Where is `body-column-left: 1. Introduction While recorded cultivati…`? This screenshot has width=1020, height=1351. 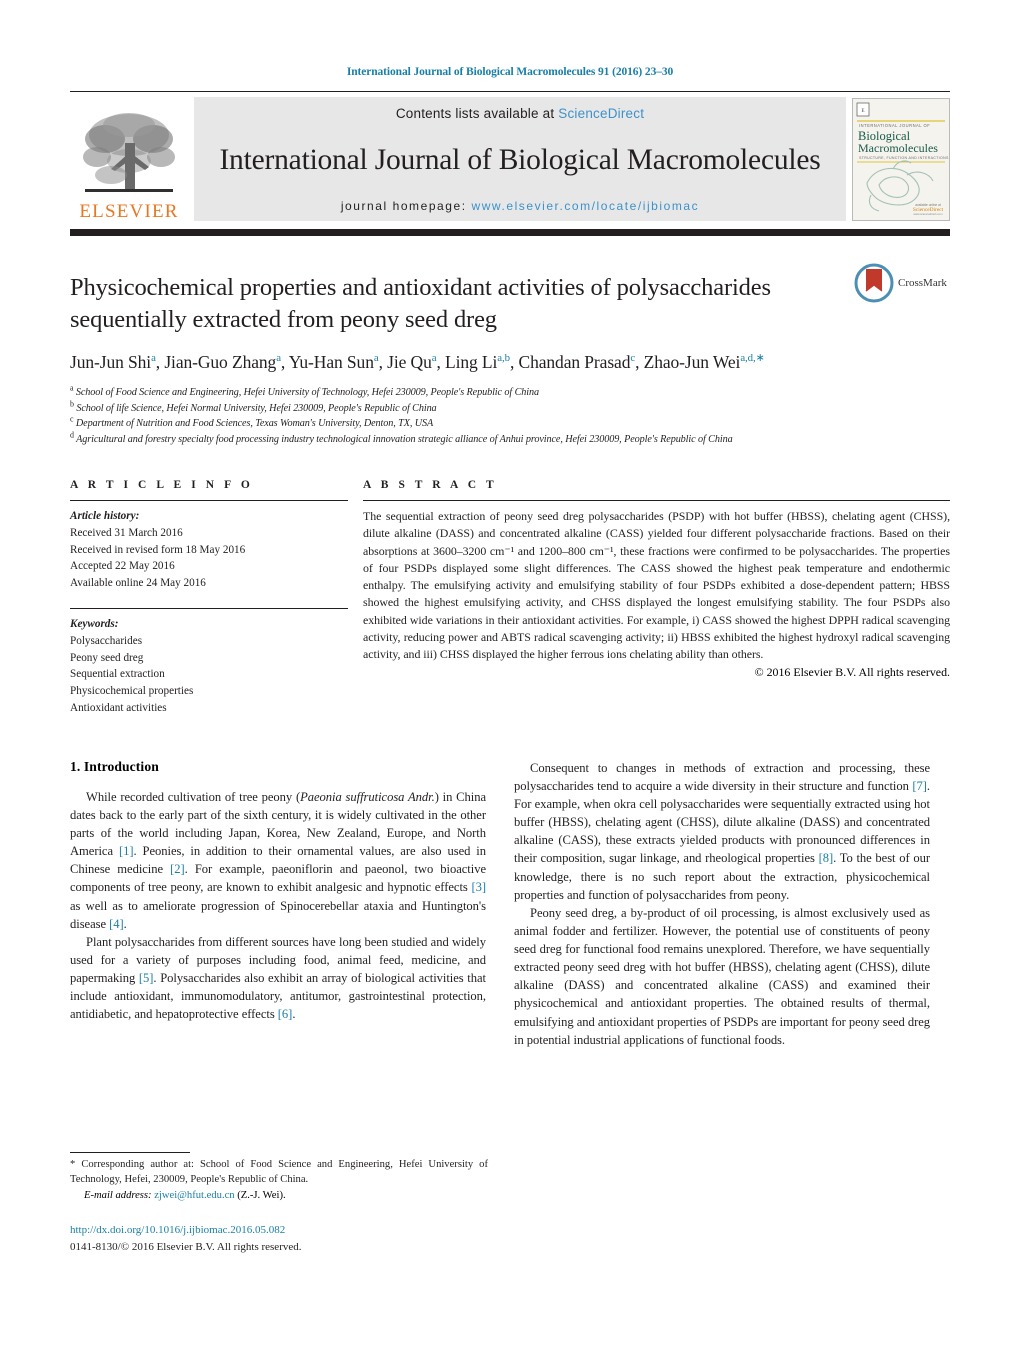 body-column-left: 1. Introduction While recorded cultivati… is located at coordinates (278, 904).